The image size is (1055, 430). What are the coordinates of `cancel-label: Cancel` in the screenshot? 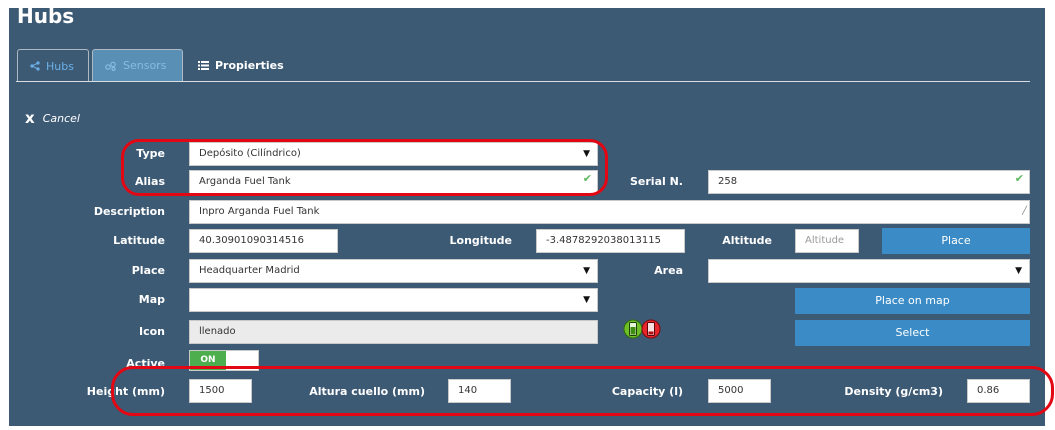 It's located at (61, 118).